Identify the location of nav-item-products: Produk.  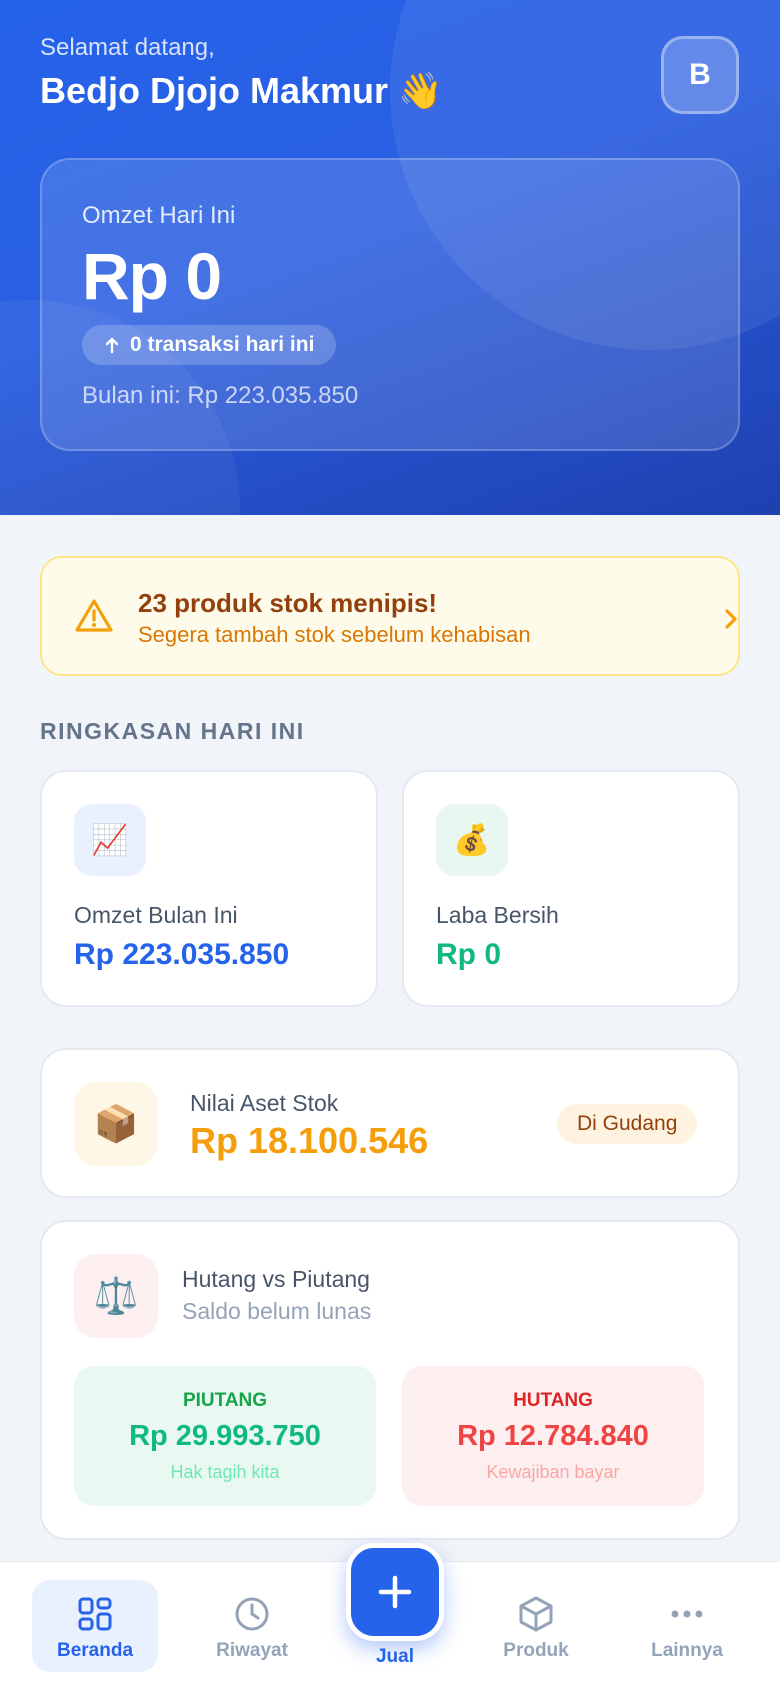
(536, 1626).